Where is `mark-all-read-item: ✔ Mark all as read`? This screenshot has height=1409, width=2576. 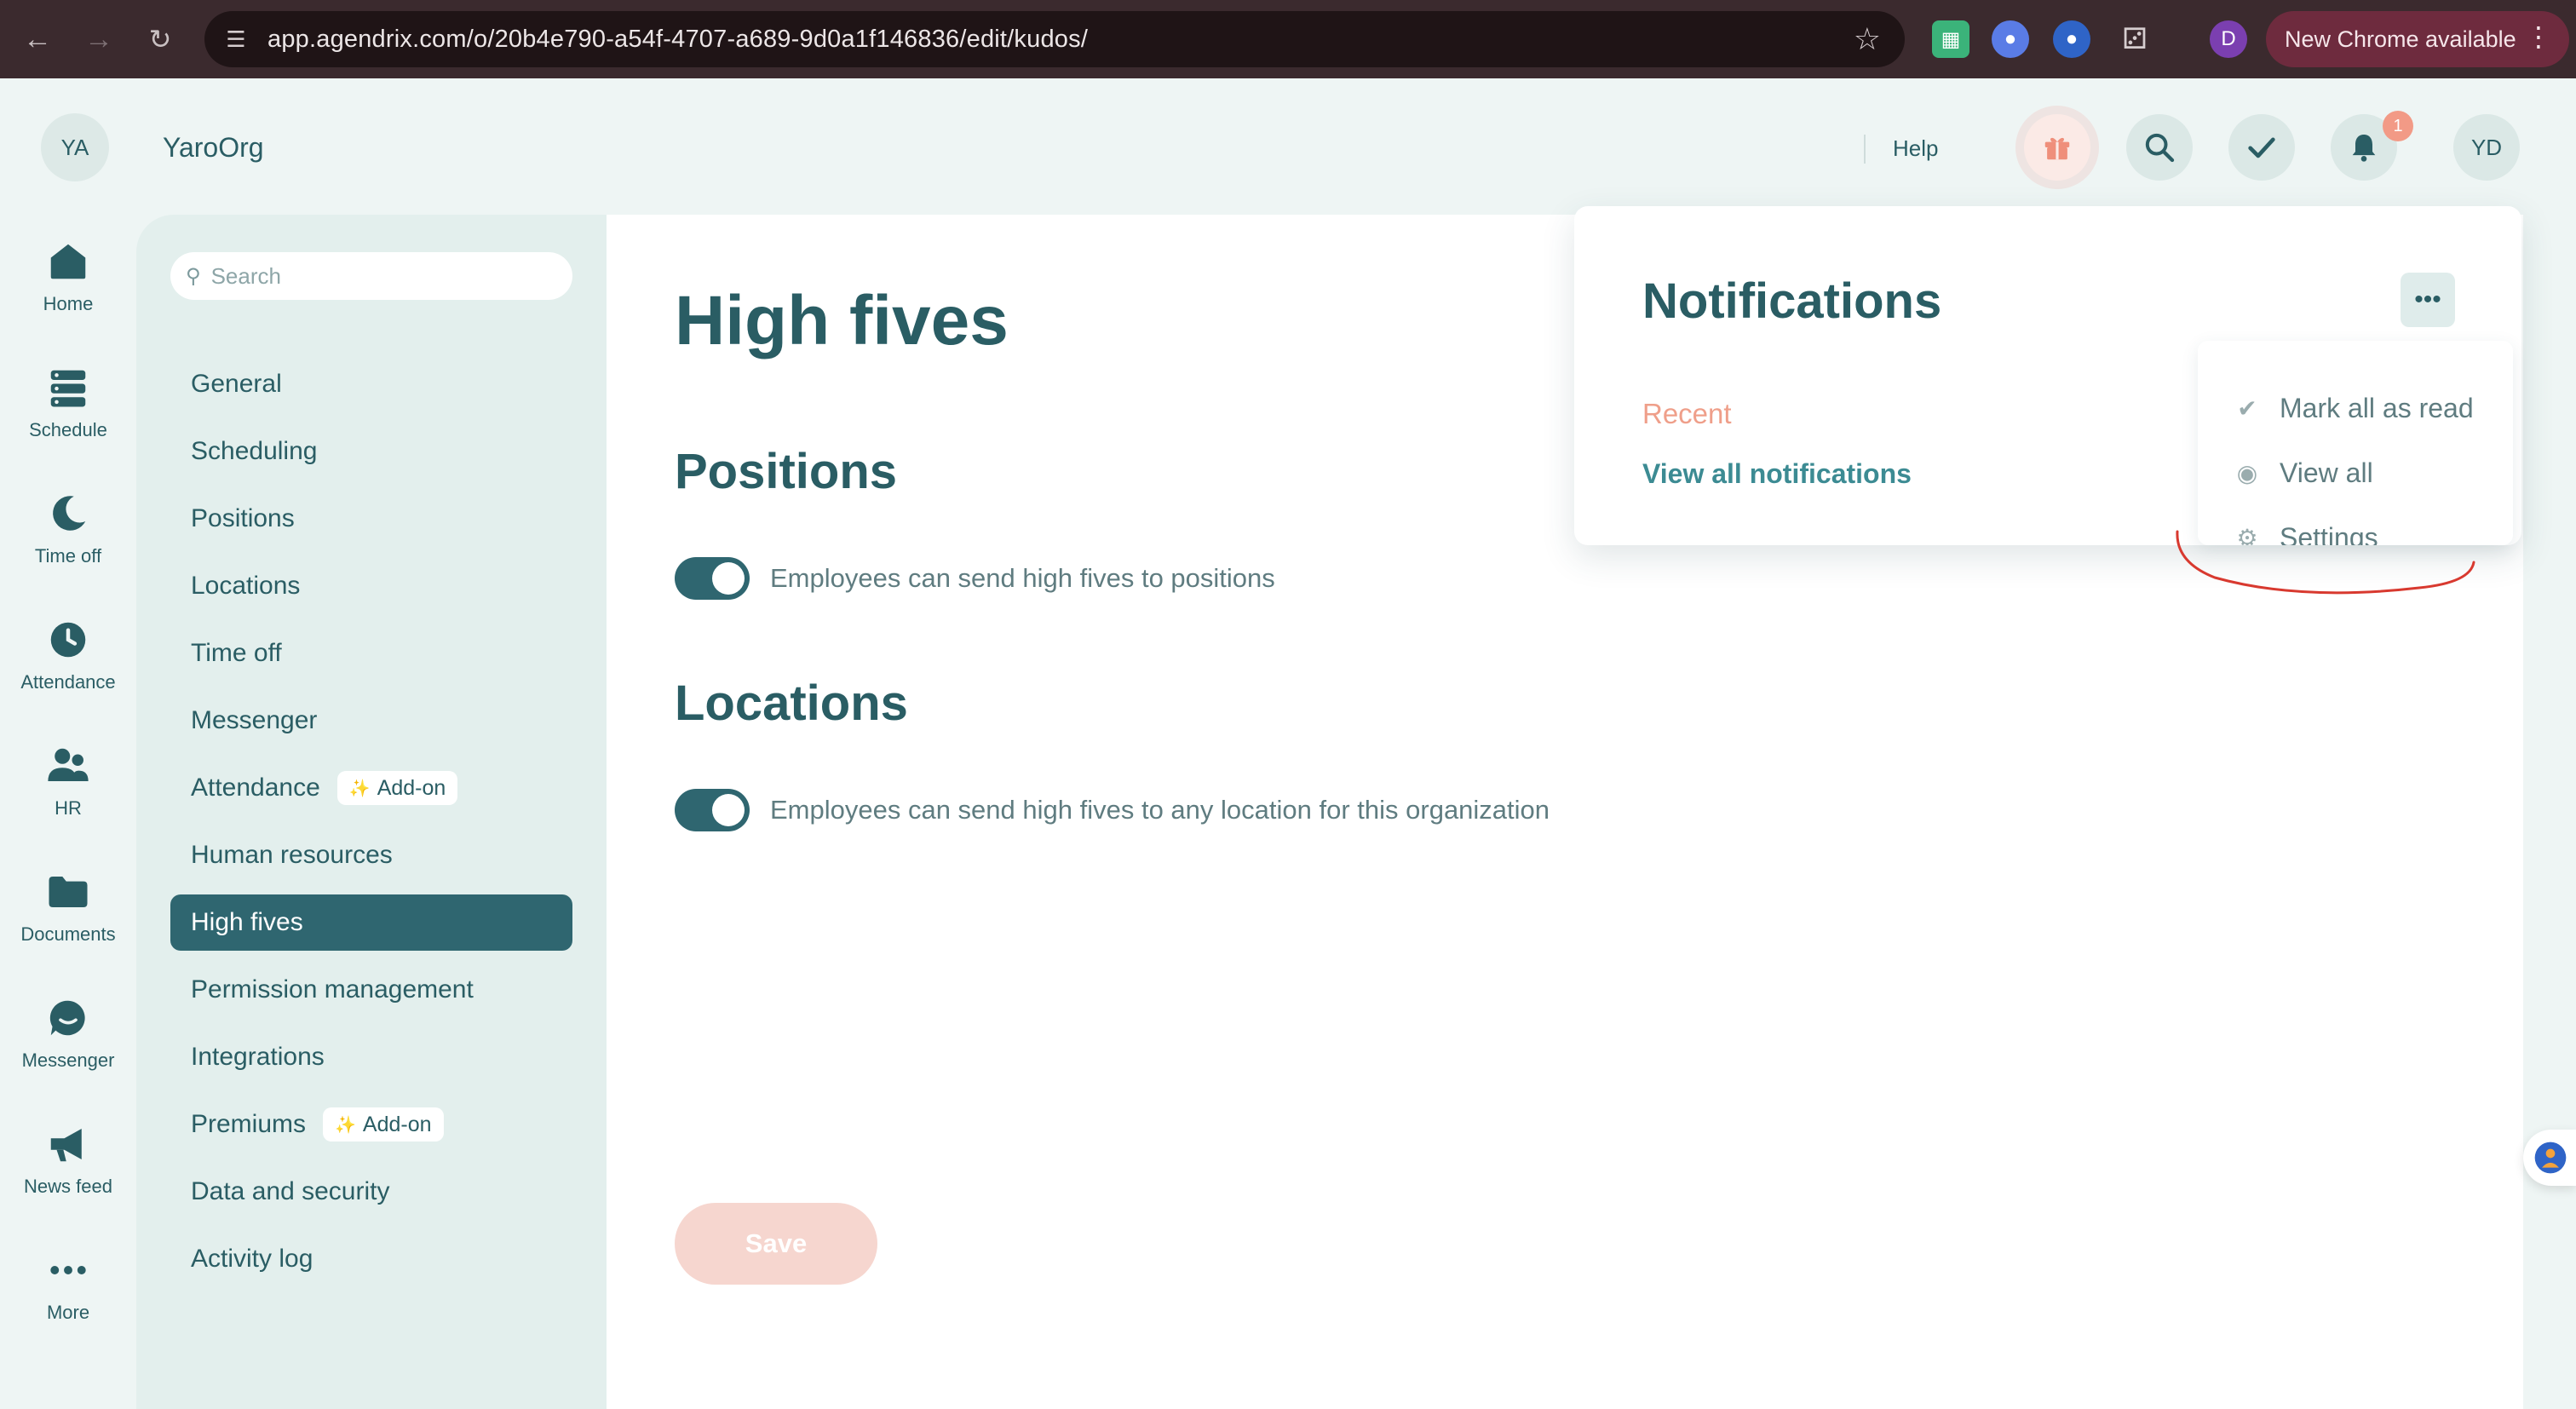 mark-all-read-item: ✔ Mark all as read is located at coordinates (2353, 408).